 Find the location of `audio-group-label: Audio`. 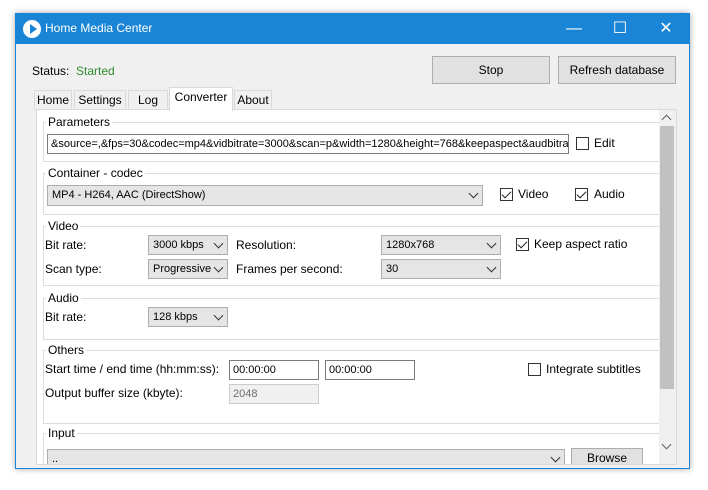

audio-group-label: Audio is located at coordinates (63, 298).